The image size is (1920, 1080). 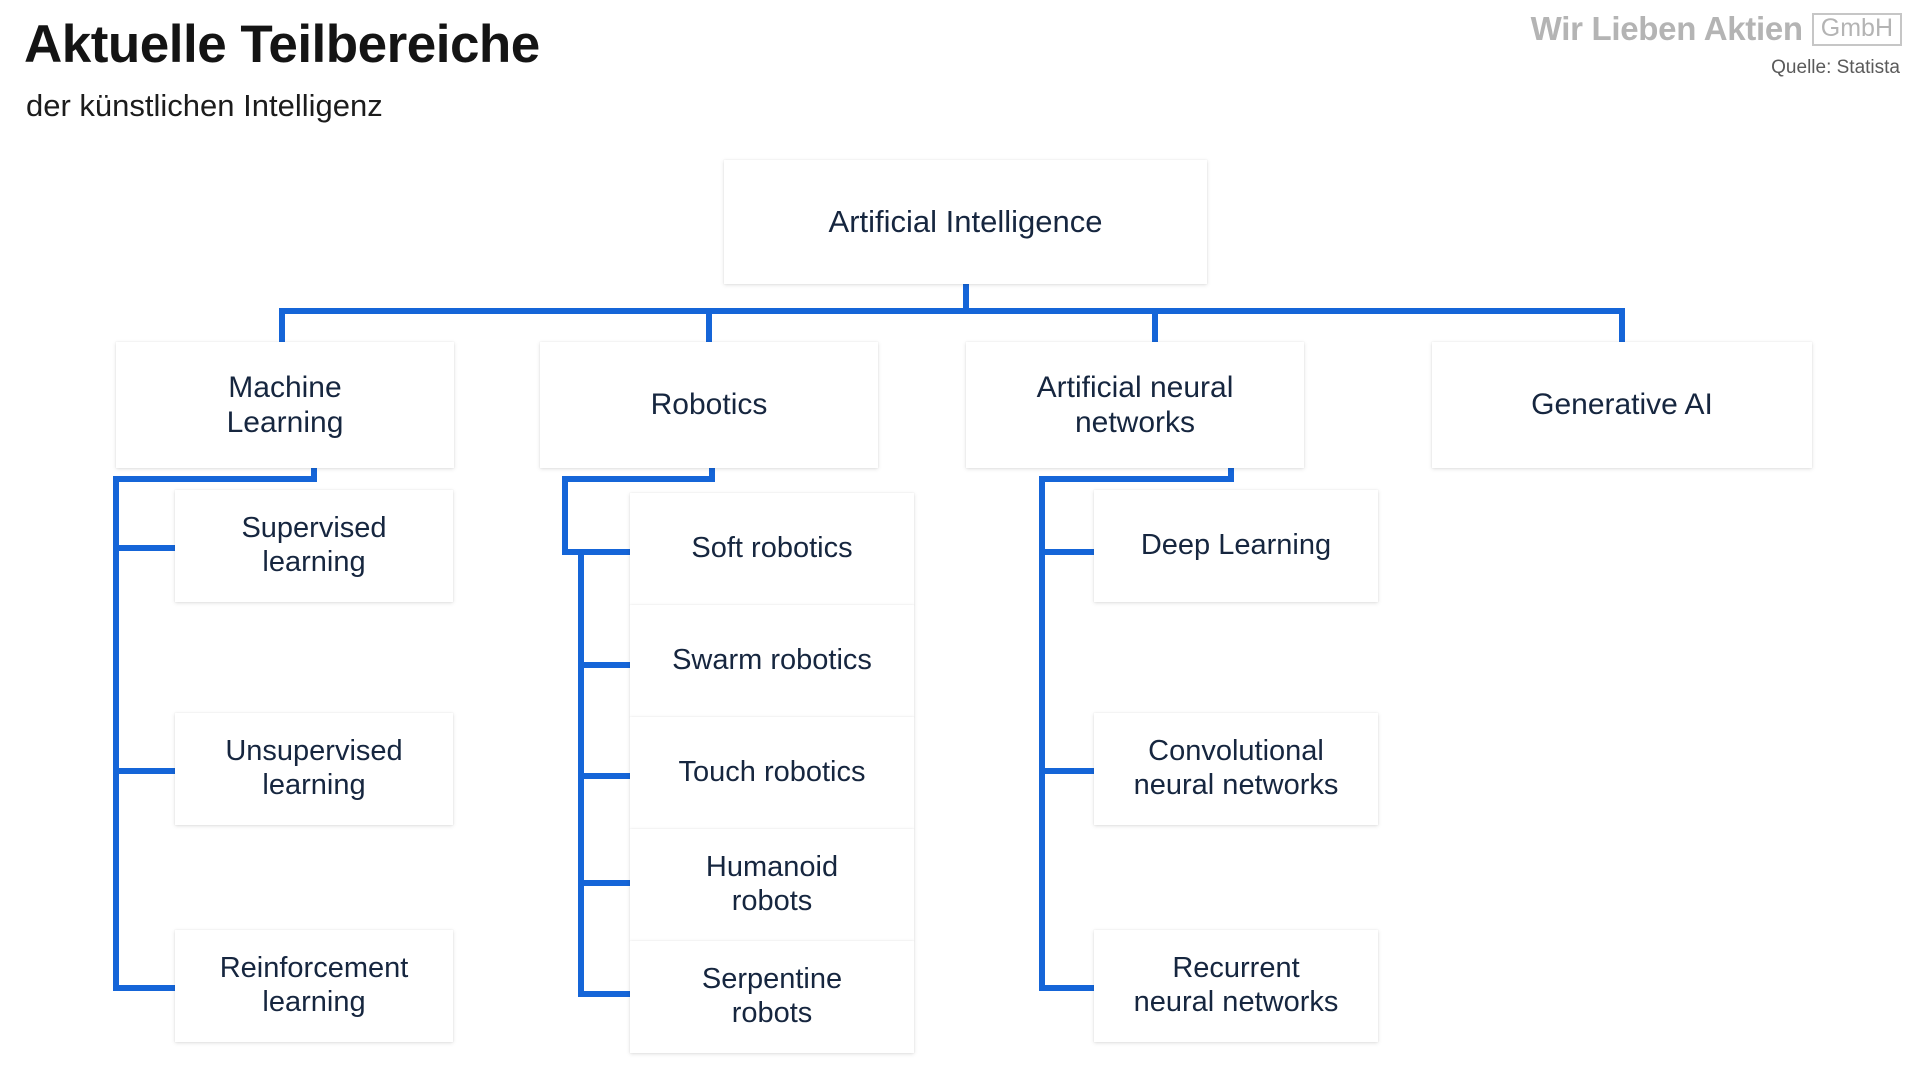 I want to click on node-machine-learning: Machine Learning, so click(x=285, y=405).